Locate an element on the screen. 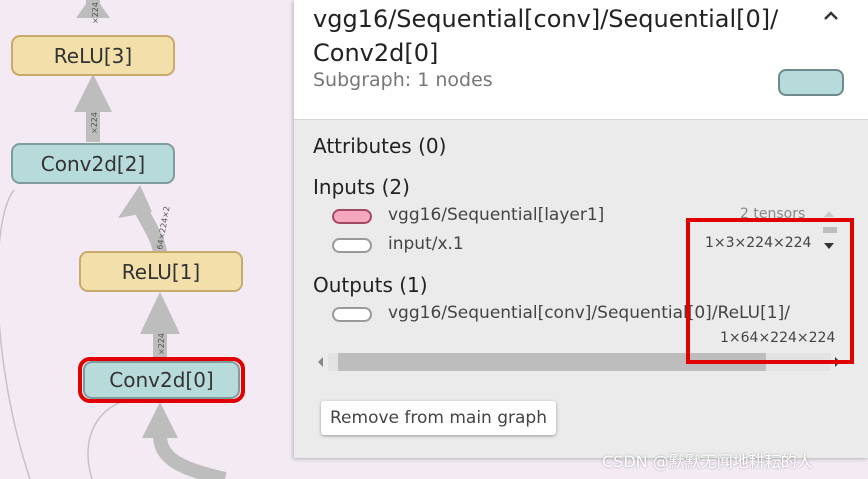 The height and width of the screenshot is (479, 868). input-name: input/x.1 is located at coordinates (426, 244).